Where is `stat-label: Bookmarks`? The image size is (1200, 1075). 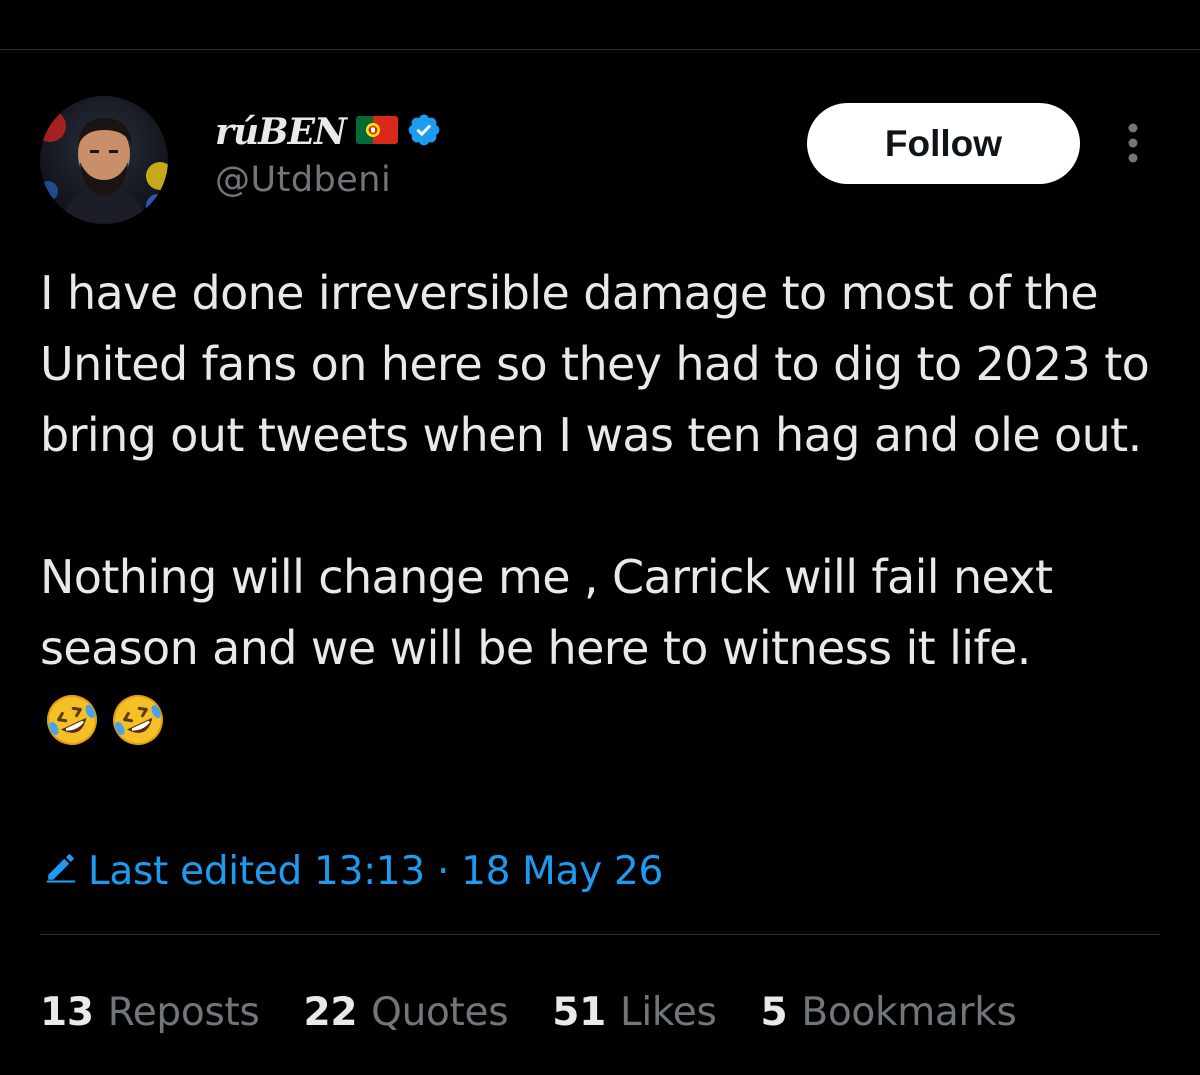
stat-label: Bookmarks is located at coordinates (909, 1012).